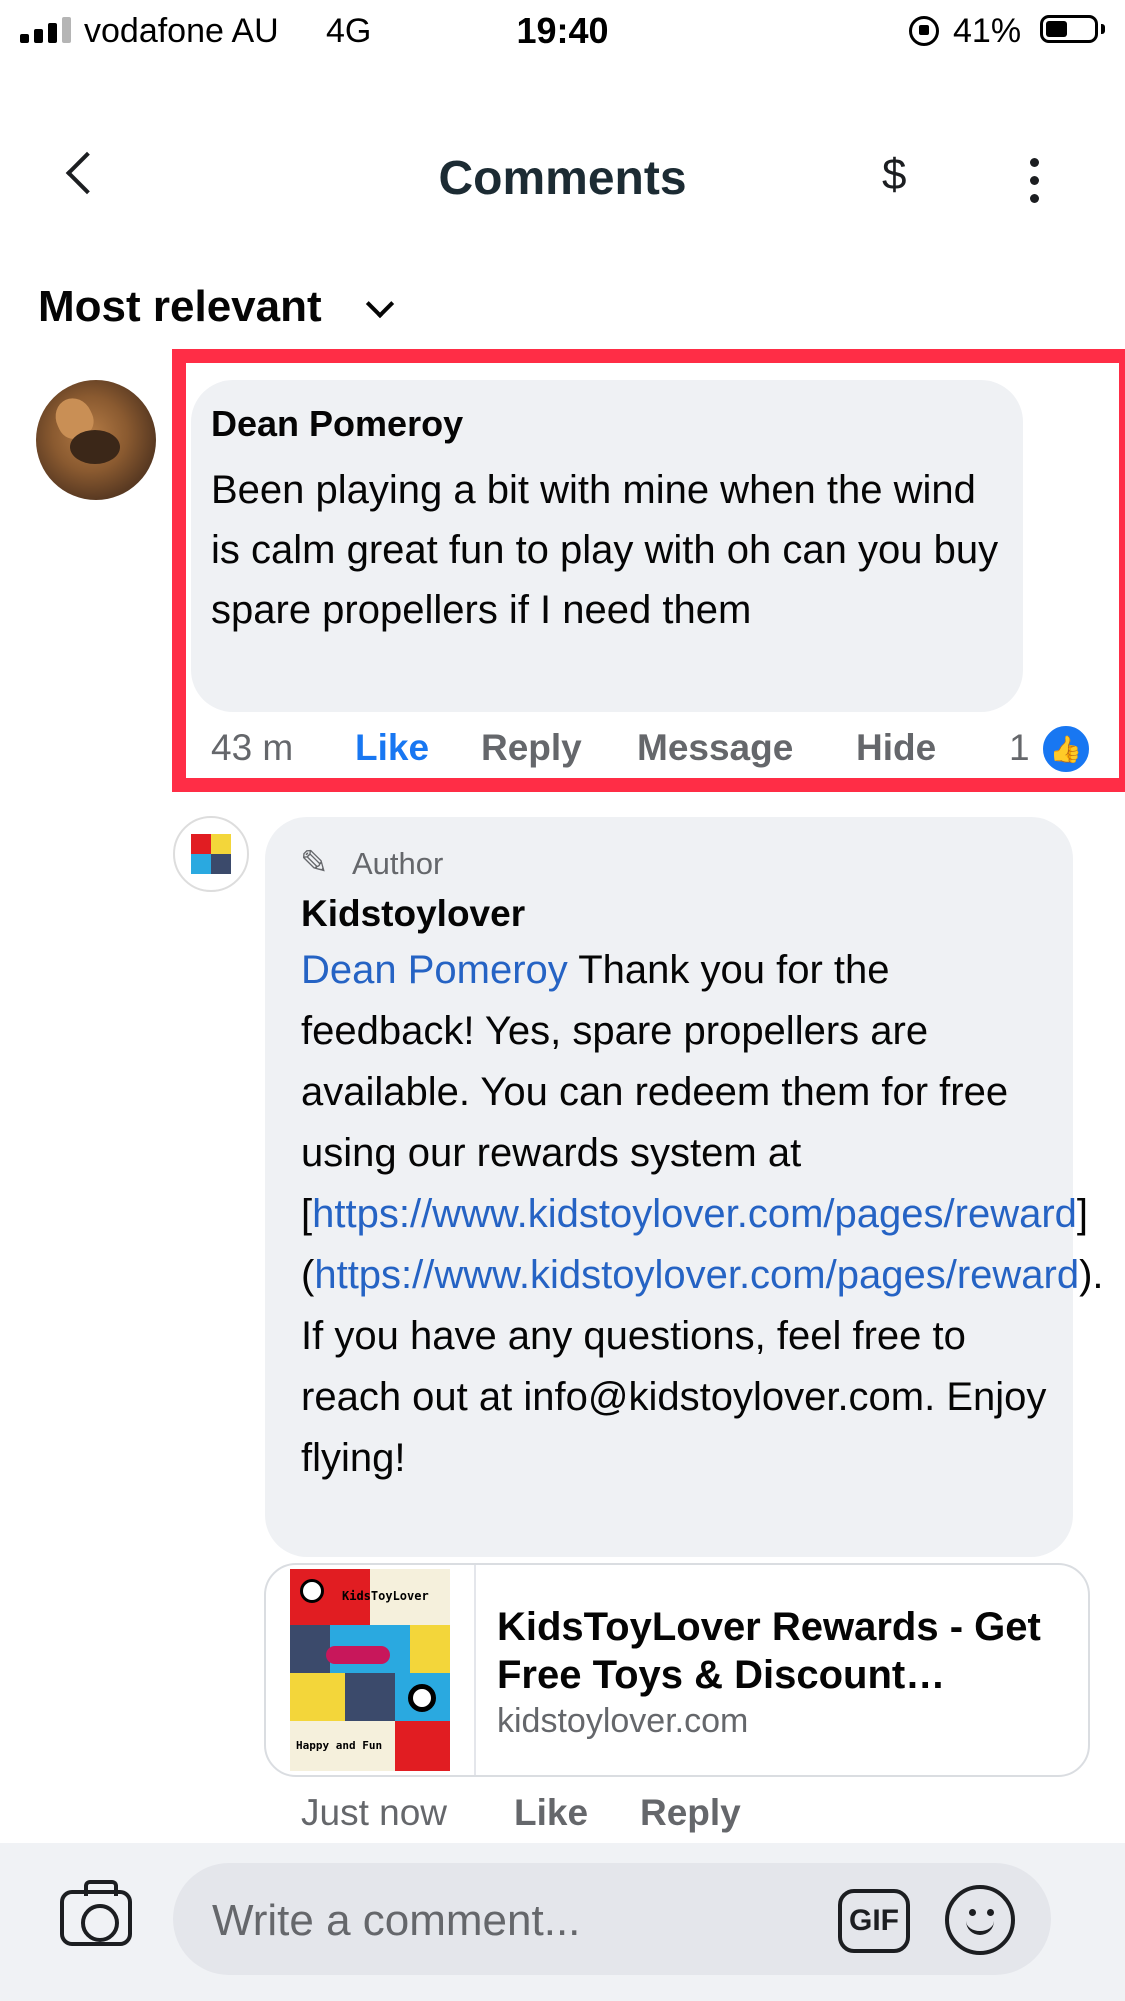 This screenshot has height=2001, width=1125. I want to click on gif-icon: GIF, so click(874, 1921).